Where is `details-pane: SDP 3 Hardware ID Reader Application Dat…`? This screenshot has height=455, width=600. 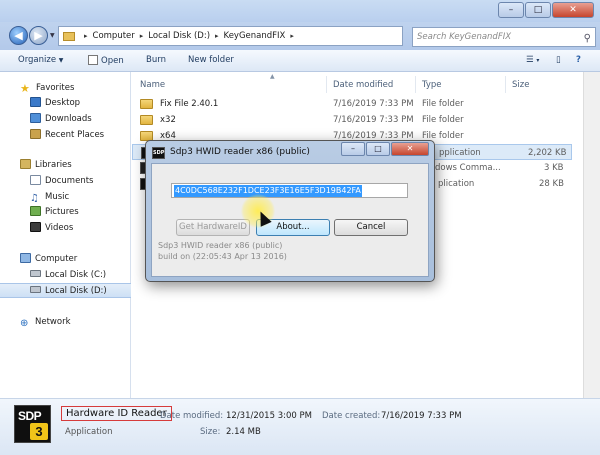
details-pane: SDP 3 Hardware ID Reader Application Dat… is located at coordinates (300, 426).